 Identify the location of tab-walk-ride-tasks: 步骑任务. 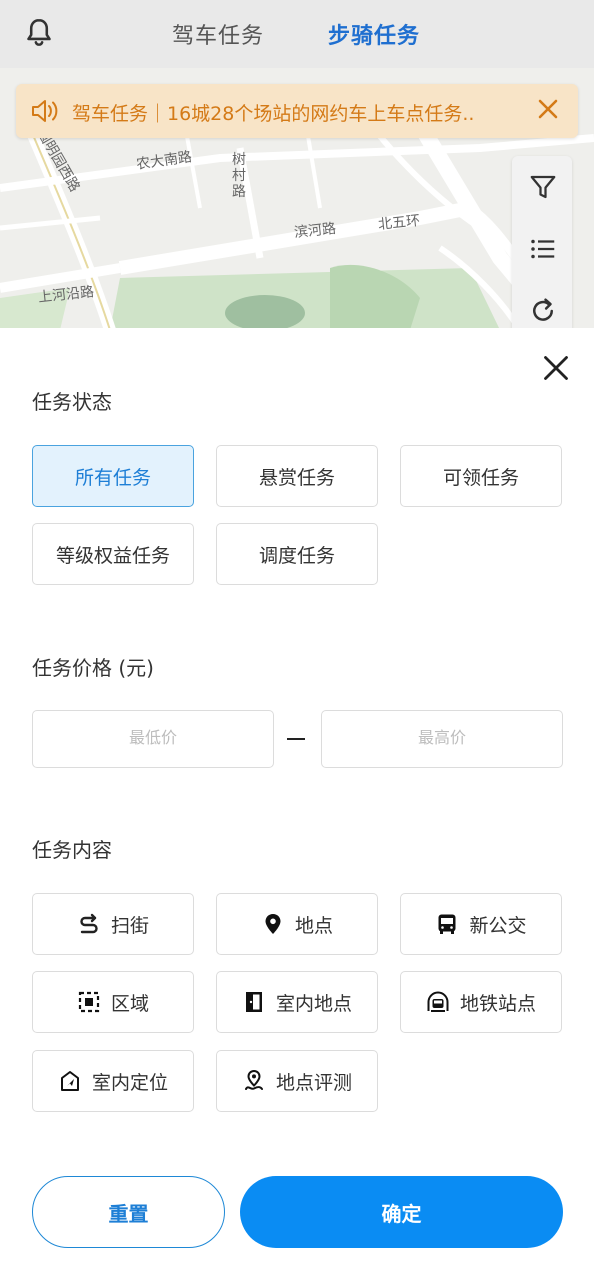
(374, 34).